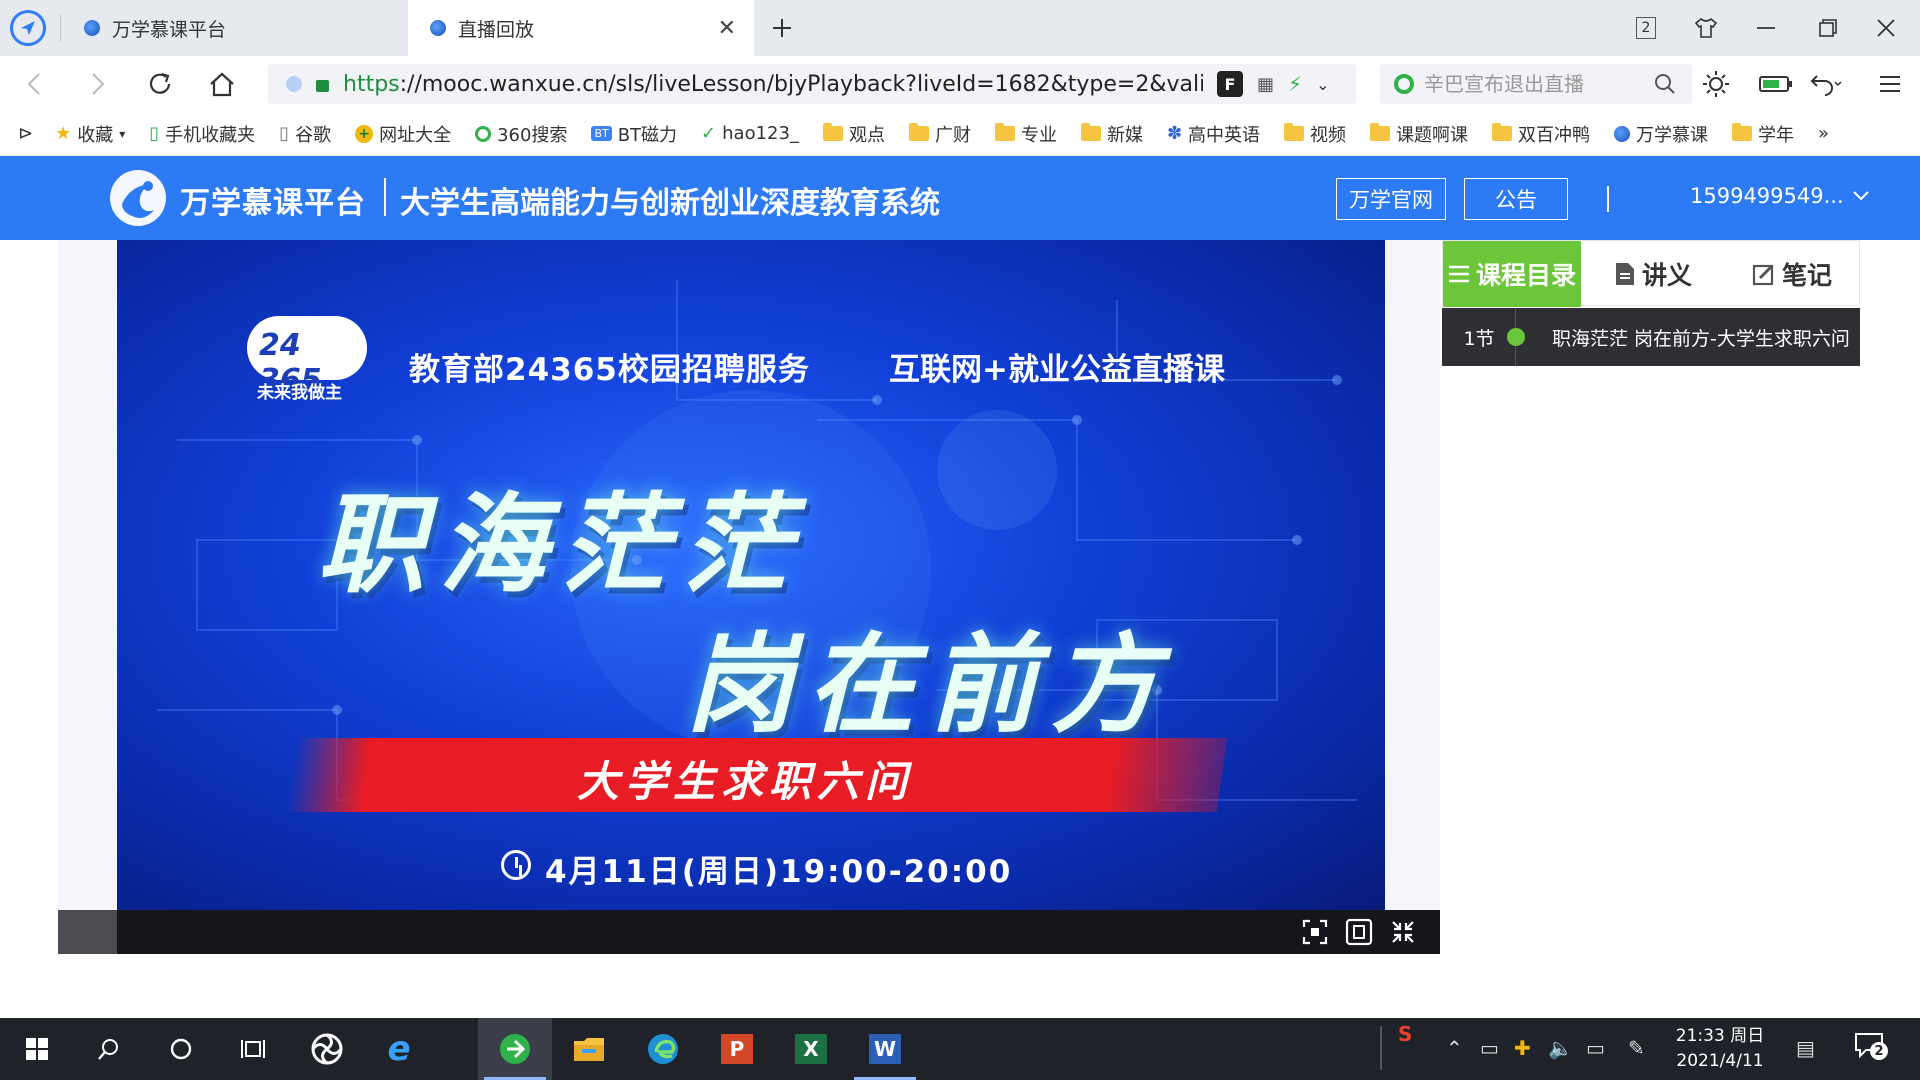 The width and height of the screenshot is (1920, 1080). Describe the element at coordinates (30, 133) in the screenshot. I see `sidebar-toggle-icon: ⊳` at that location.